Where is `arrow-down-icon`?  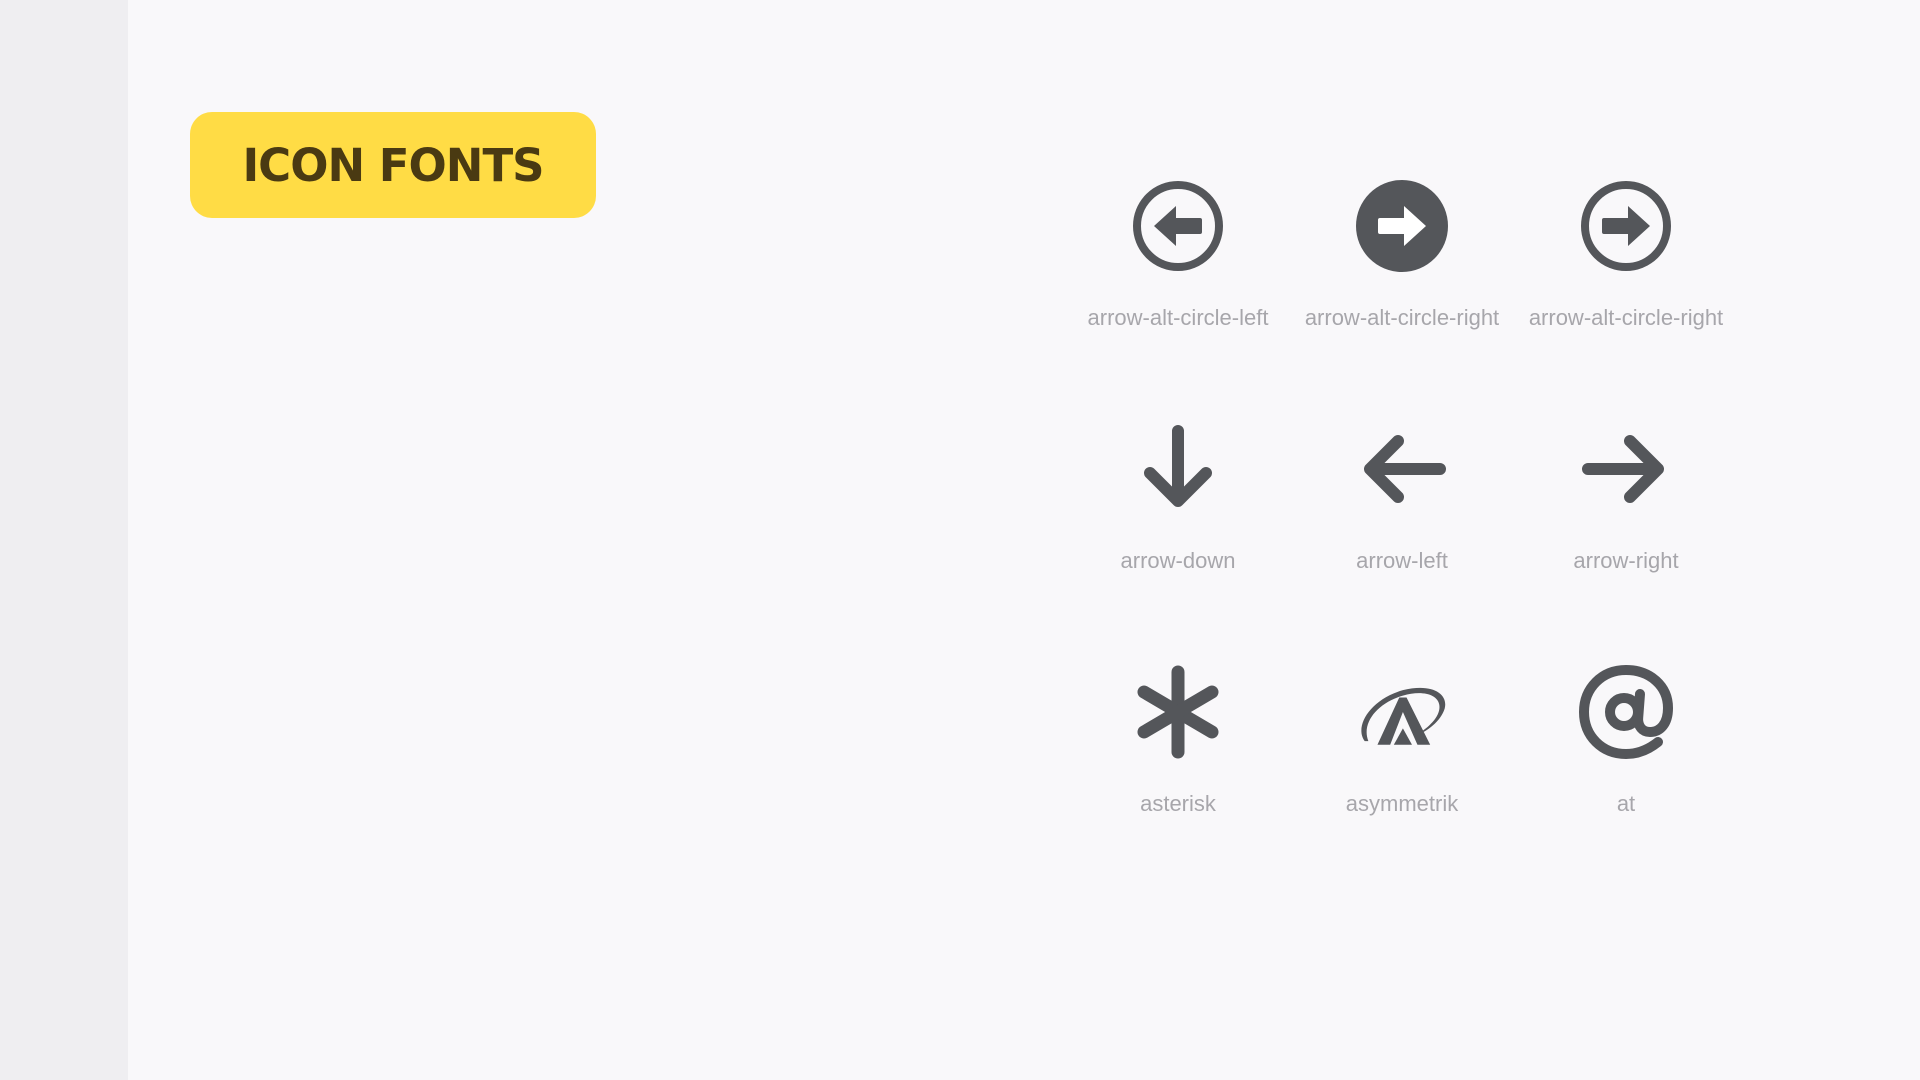
arrow-down-icon is located at coordinates (1178, 469).